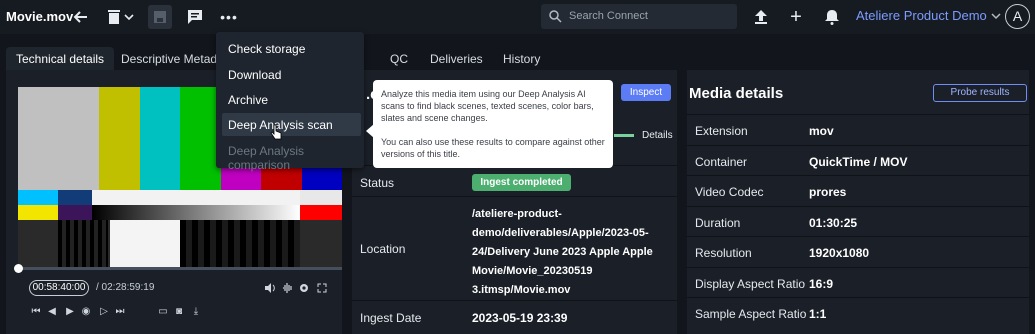 Image resolution: width=1035 pixels, height=334 pixels. I want to click on detail-label: Display Aspect Ratio, so click(750, 283).